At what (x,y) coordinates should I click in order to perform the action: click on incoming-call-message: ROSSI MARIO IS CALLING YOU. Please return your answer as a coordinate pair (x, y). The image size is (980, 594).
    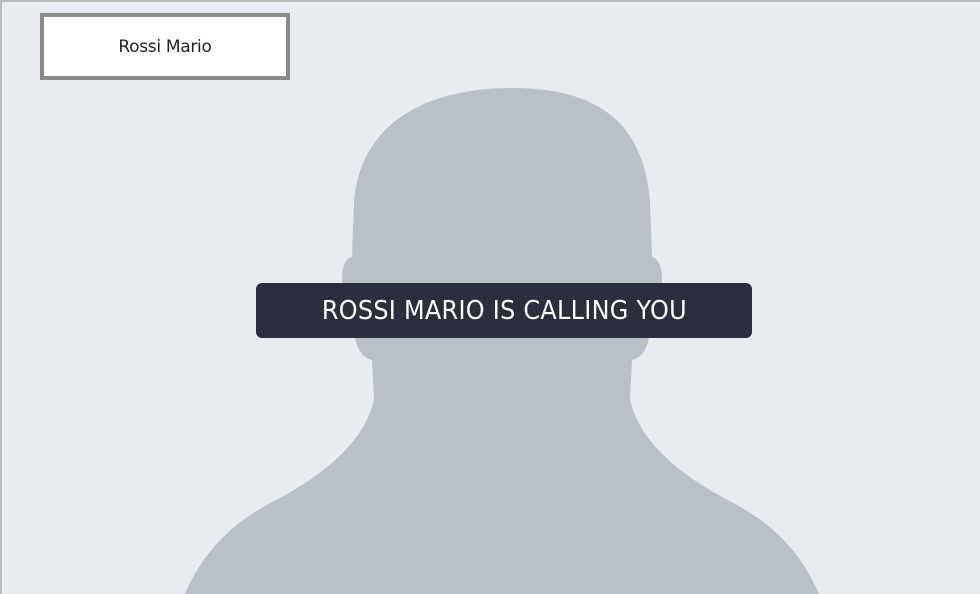
    Looking at the image, I should click on (504, 310).